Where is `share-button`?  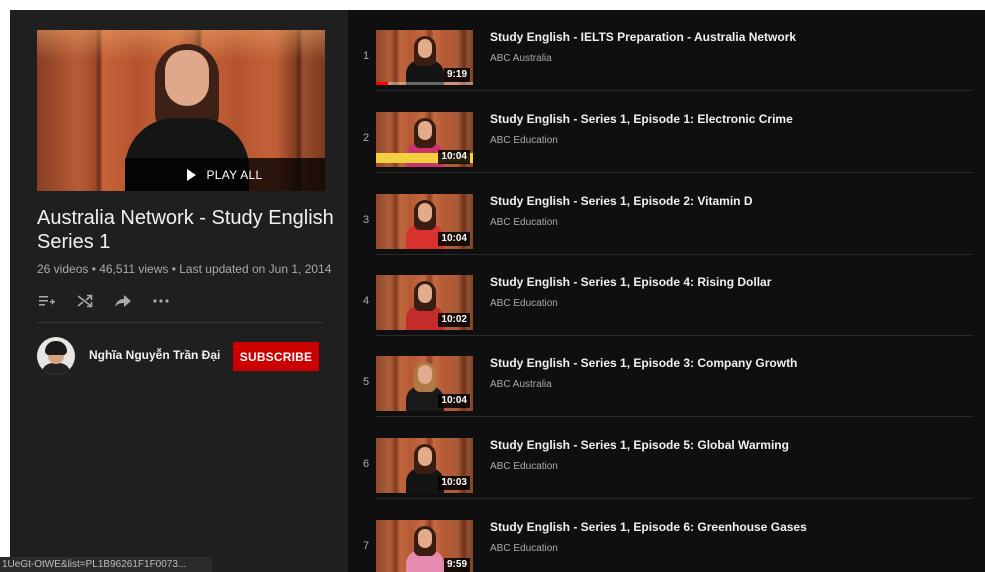
share-button is located at coordinates (123, 301).